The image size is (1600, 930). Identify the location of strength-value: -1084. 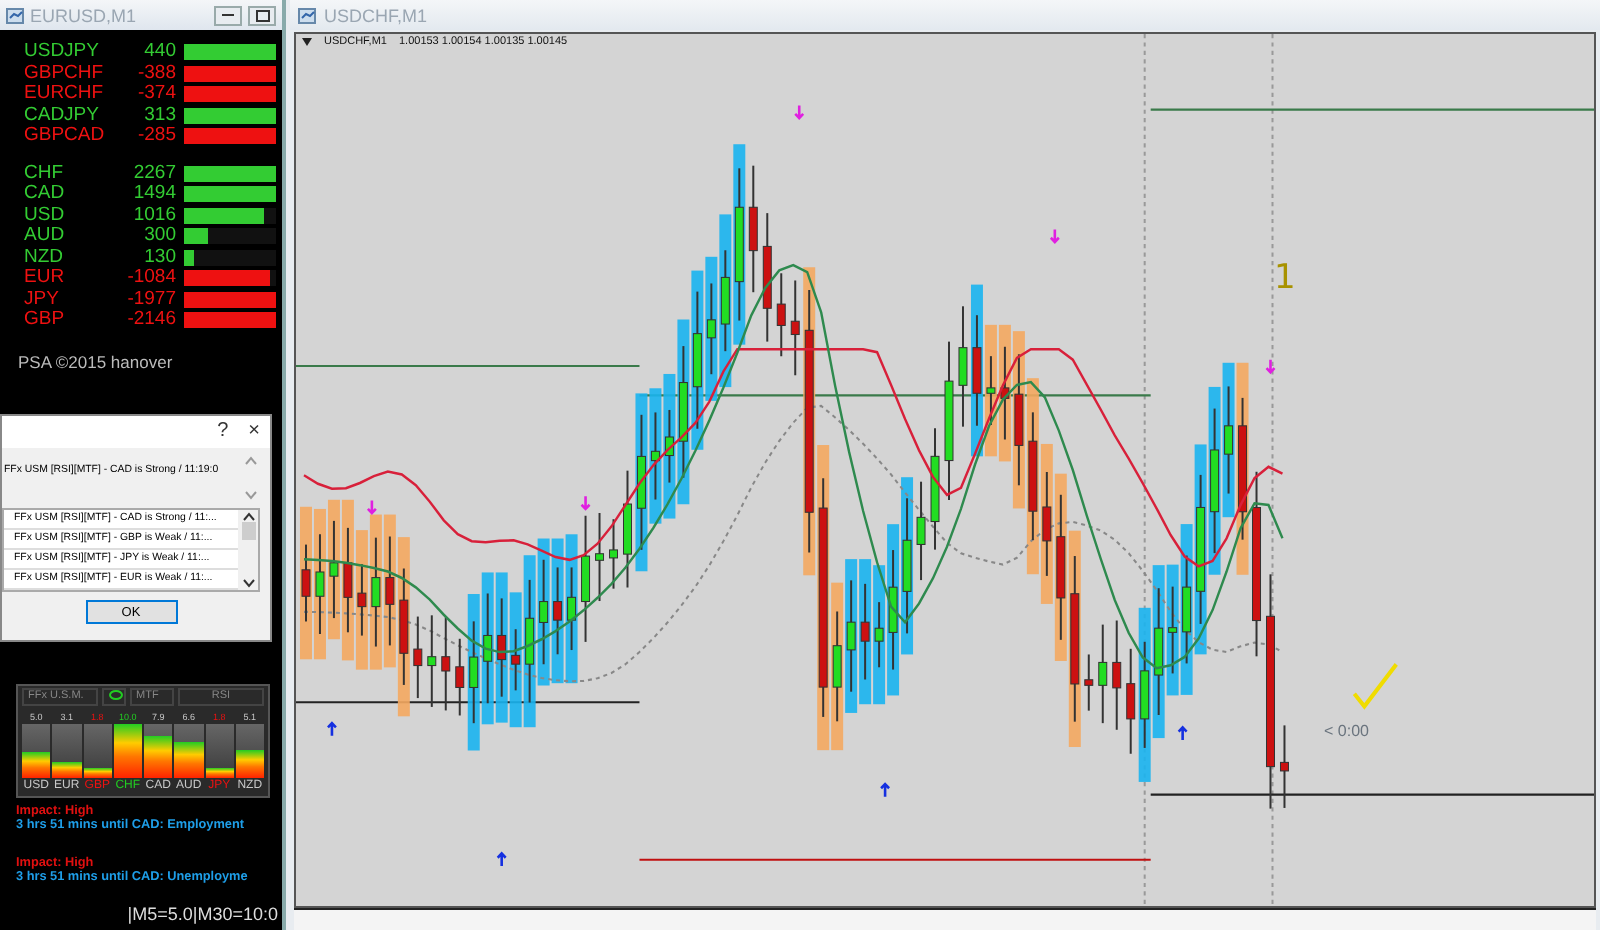
(150, 278).